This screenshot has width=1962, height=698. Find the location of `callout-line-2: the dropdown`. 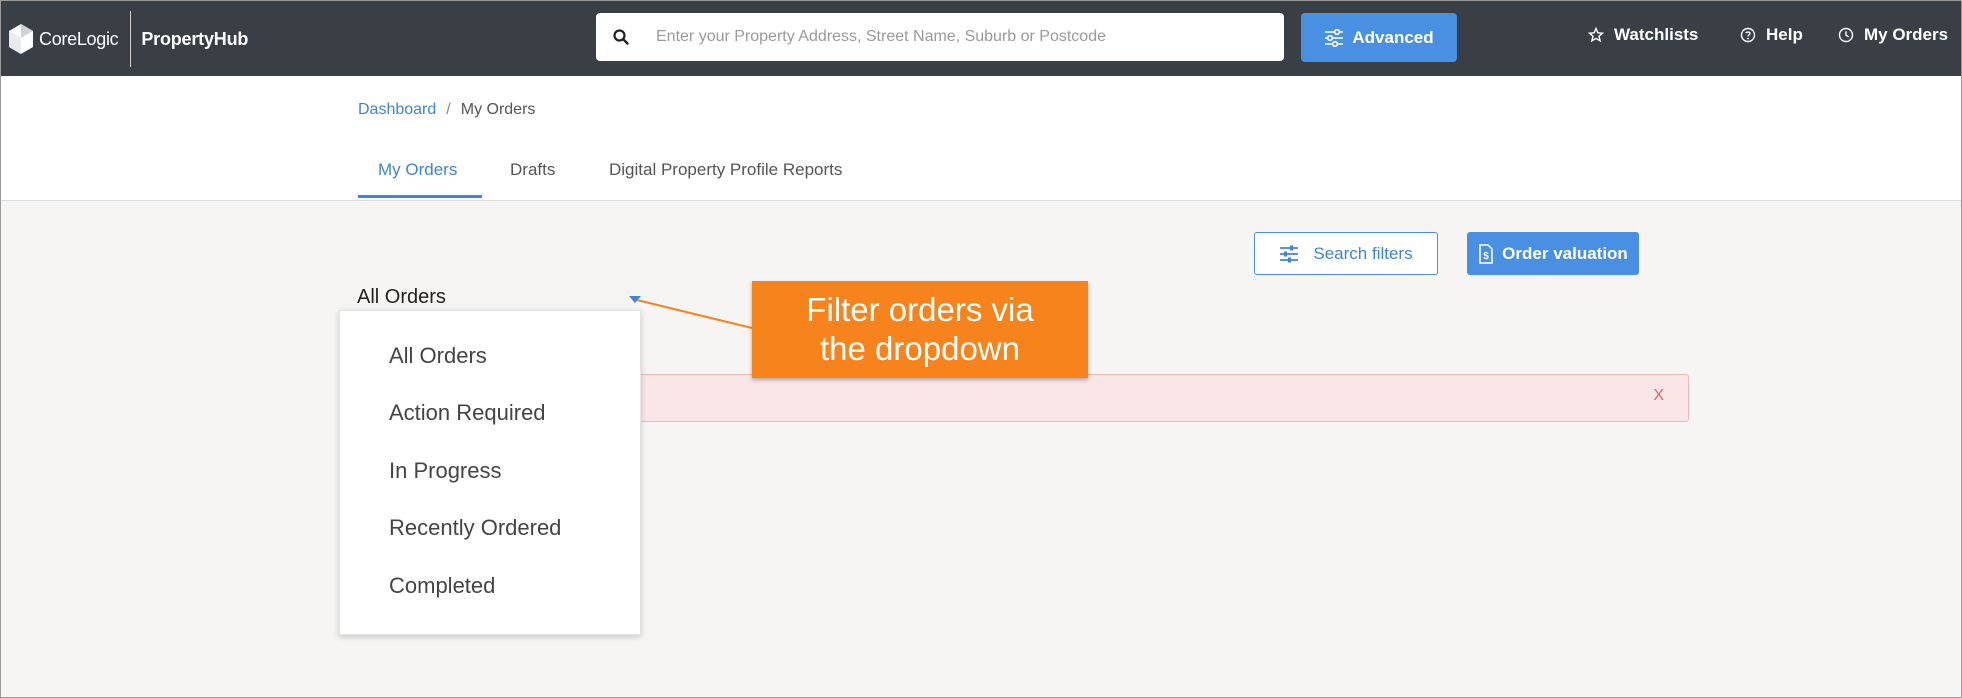

callout-line-2: the dropdown is located at coordinates (920, 348).